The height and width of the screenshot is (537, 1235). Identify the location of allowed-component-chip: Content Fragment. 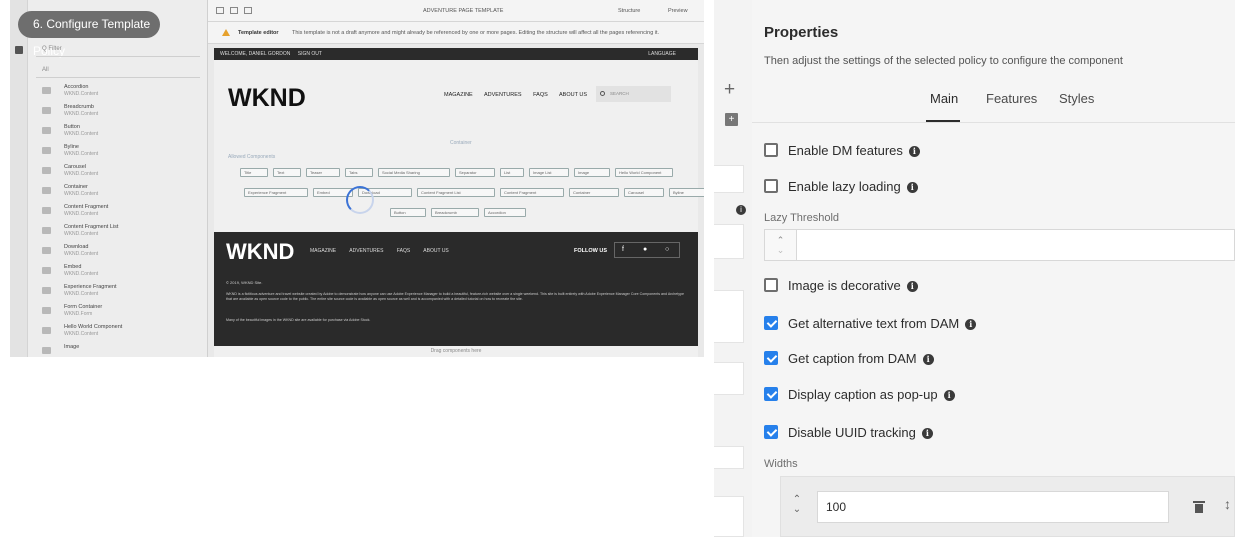
(532, 192).